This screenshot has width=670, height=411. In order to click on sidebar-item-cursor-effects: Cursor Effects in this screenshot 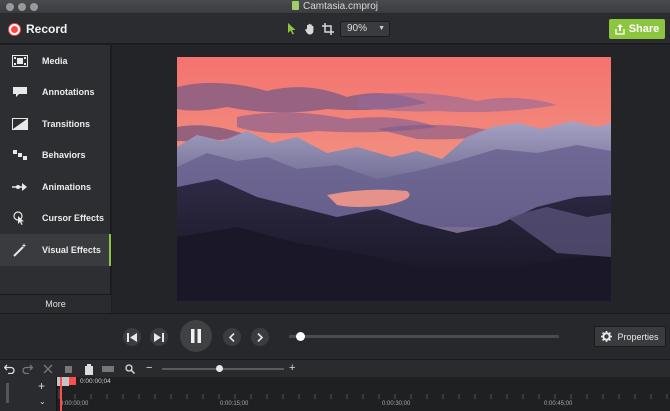, I will do `click(55, 219)`.